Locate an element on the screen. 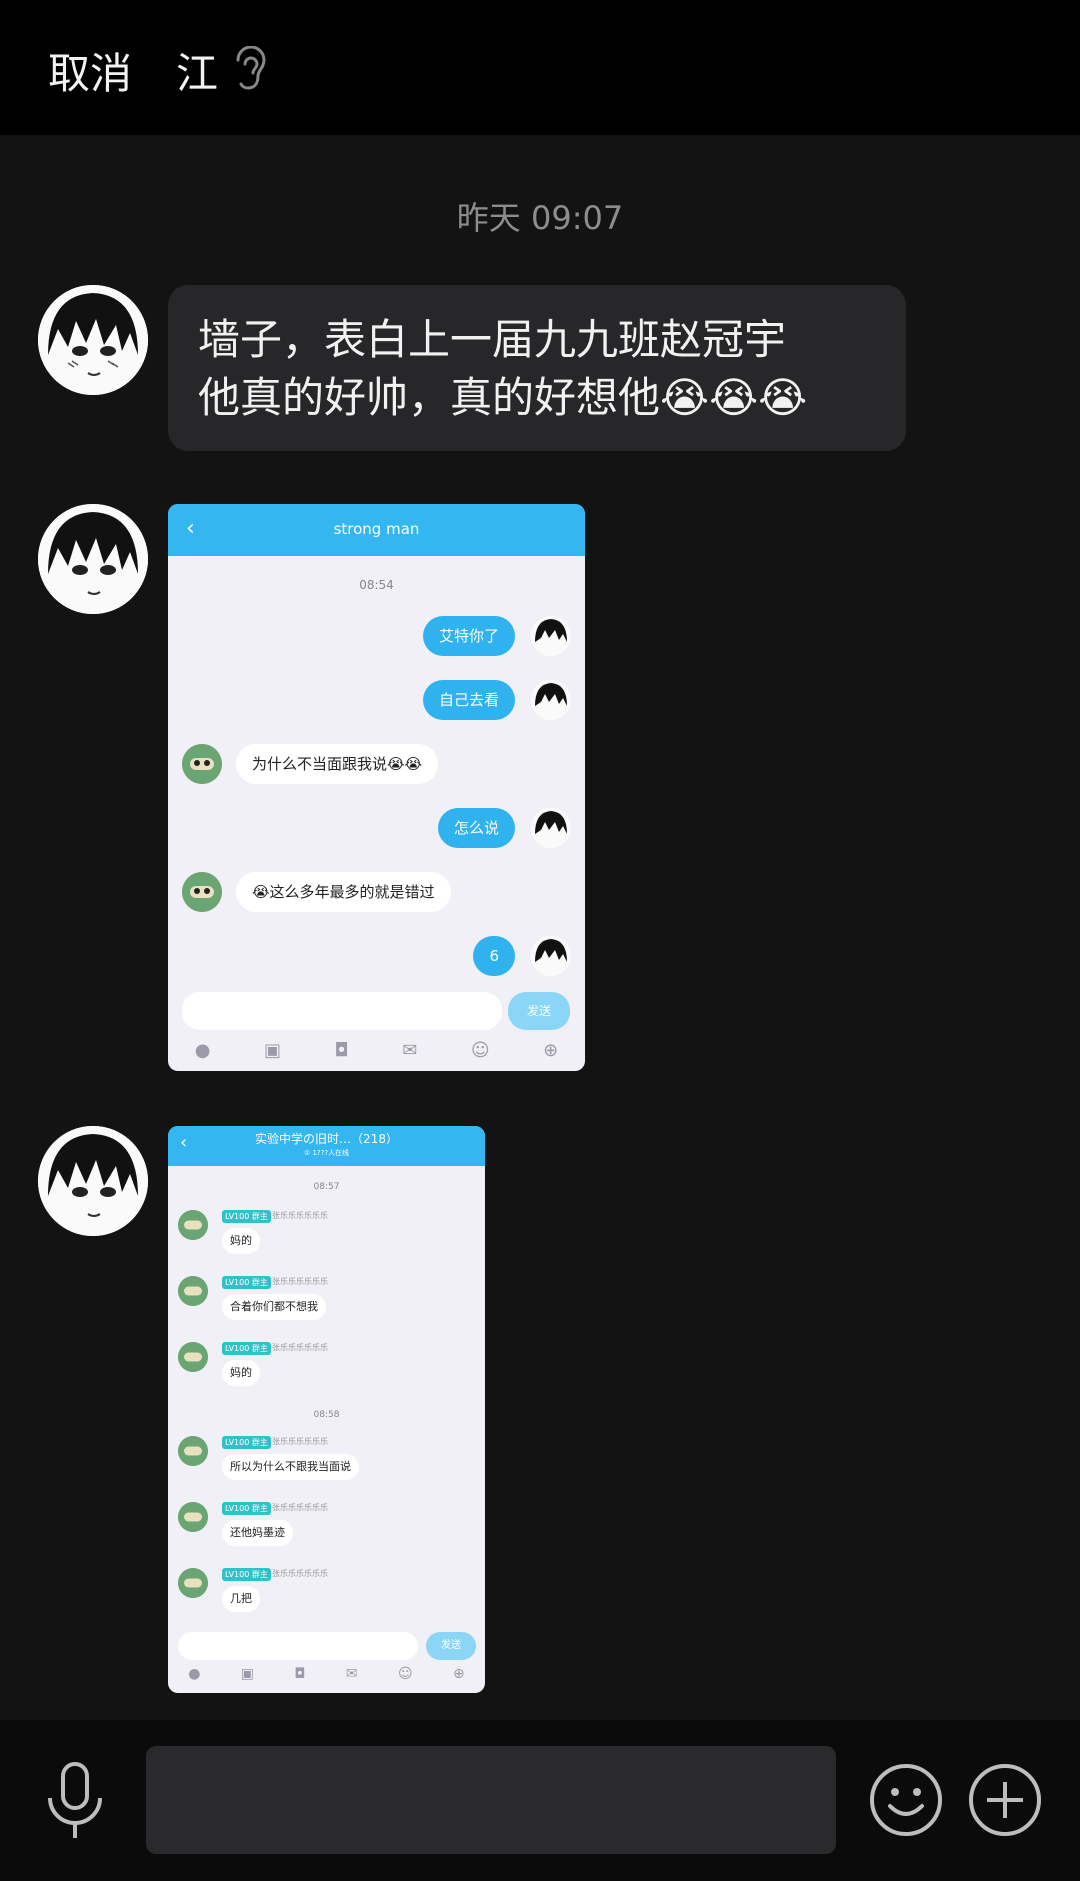 Image resolution: width=1080 pixels, height=1881 pixels. screenshot-subtitle: ① 1???人在线 is located at coordinates (326, 1153).